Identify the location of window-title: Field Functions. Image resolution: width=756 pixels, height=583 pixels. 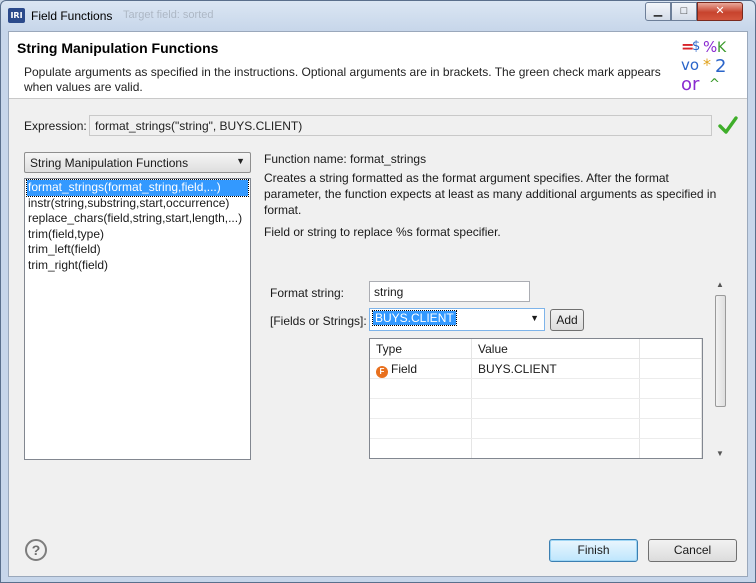
(72, 16).